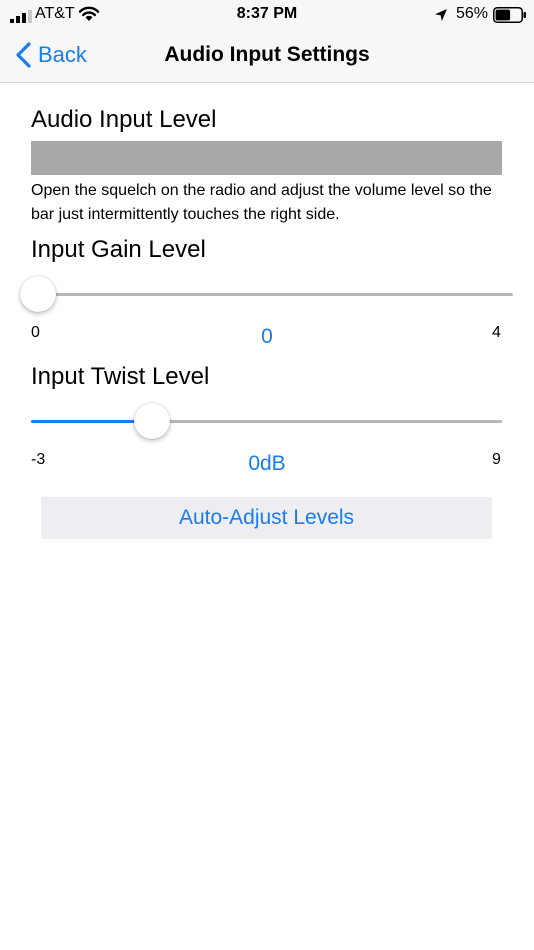 This screenshot has width=534, height=950. Describe the element at coordinates (267, 463) in the screenshot. I see `twist-value-label: 0dB` at that location.